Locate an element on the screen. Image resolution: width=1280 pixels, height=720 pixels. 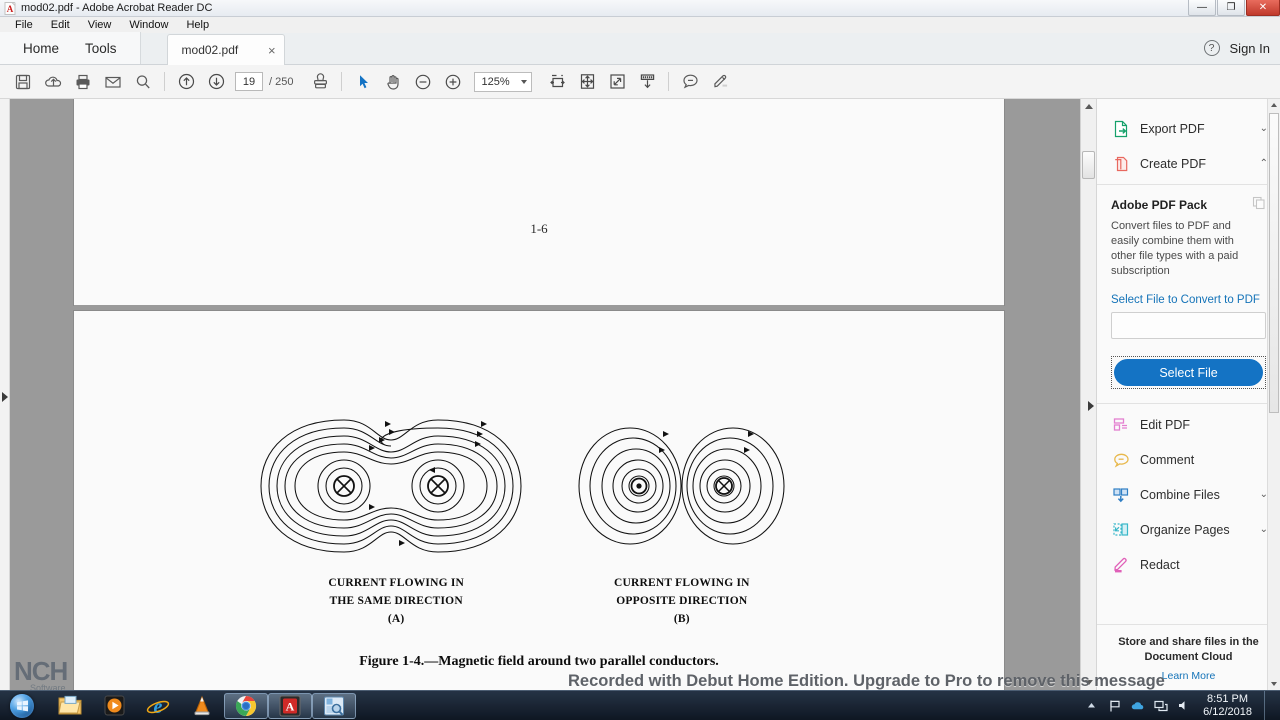
windows-explorer-icon is located at coordinates (70, 706).